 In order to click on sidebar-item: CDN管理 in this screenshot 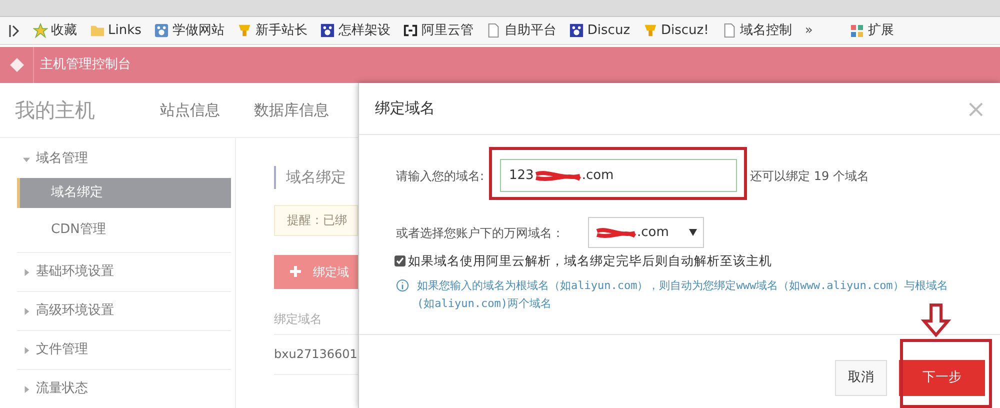, I will do `click(124, 230)`.